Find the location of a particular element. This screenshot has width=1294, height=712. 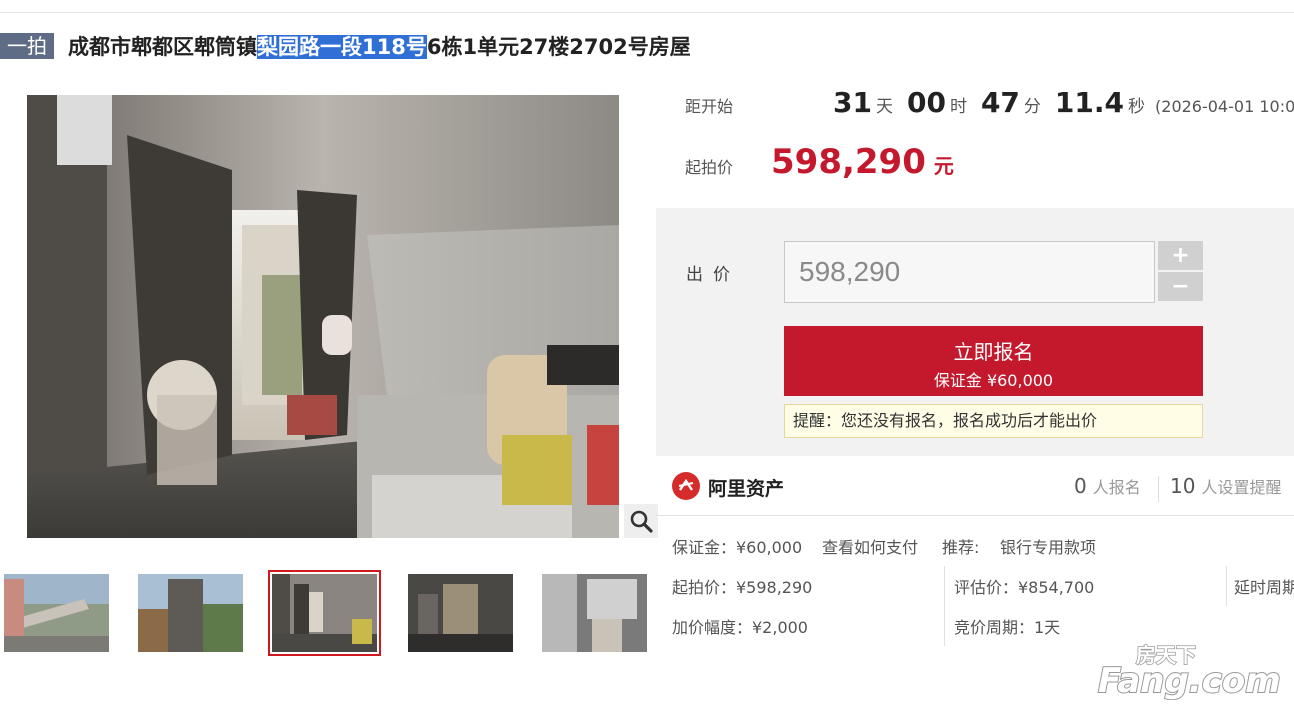

fang-watermark: 房天下 Fang.com is located at coordinates (1191, 671).